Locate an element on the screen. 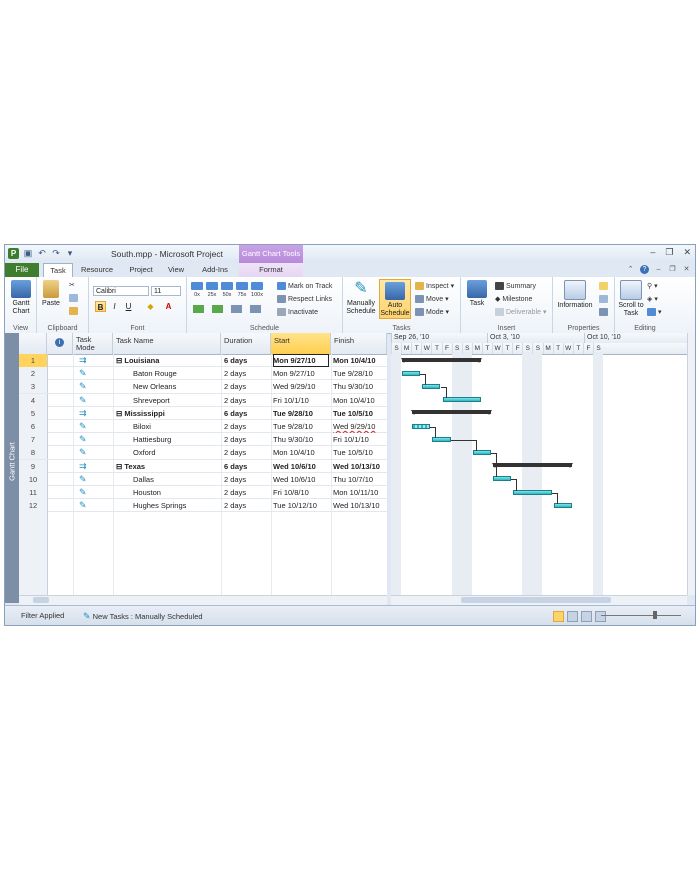 This screenshot has height=869, width=700. insert-task-button: Task is located at coordinates (477, 294).